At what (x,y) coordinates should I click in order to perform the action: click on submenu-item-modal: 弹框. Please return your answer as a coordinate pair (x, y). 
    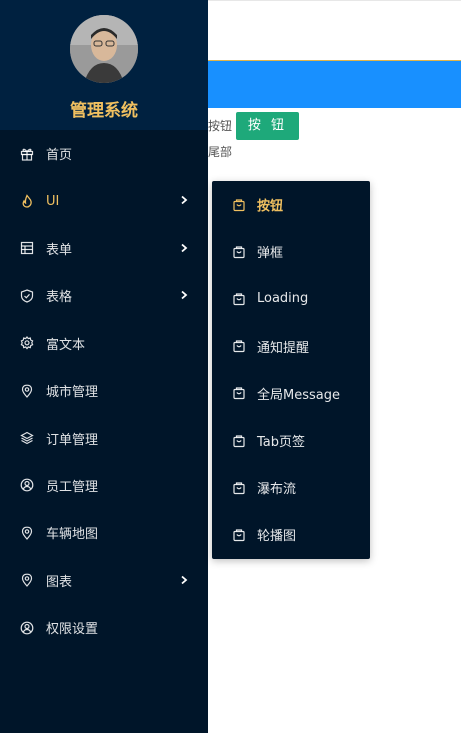
    Looking at the image, I should click on (291, 251).